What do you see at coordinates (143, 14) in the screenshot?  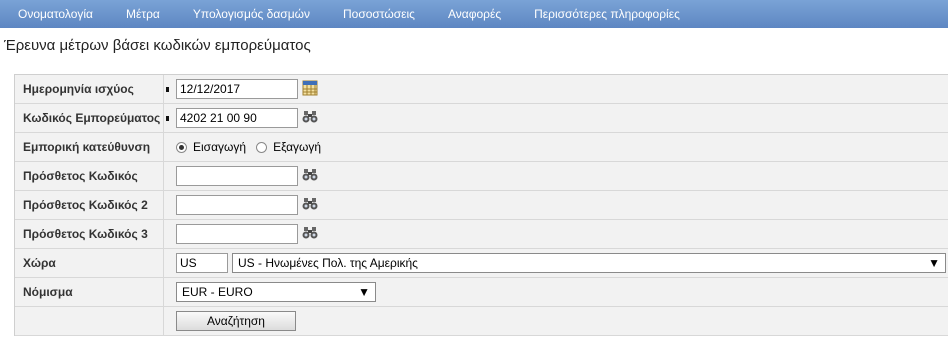 I see `nav-measures: Μέτρα` at bounding box center [143, 14].